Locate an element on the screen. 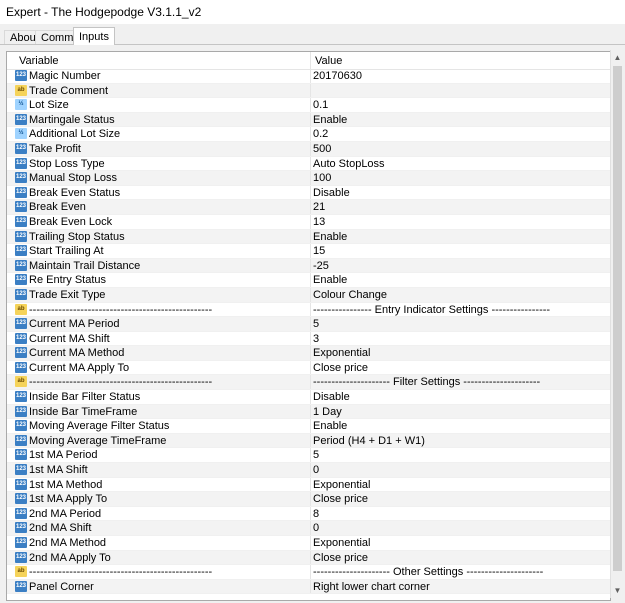 This screenshot has height=603, width=625. variable-value: Right lower chart corner is located at coordinates (371, 587).